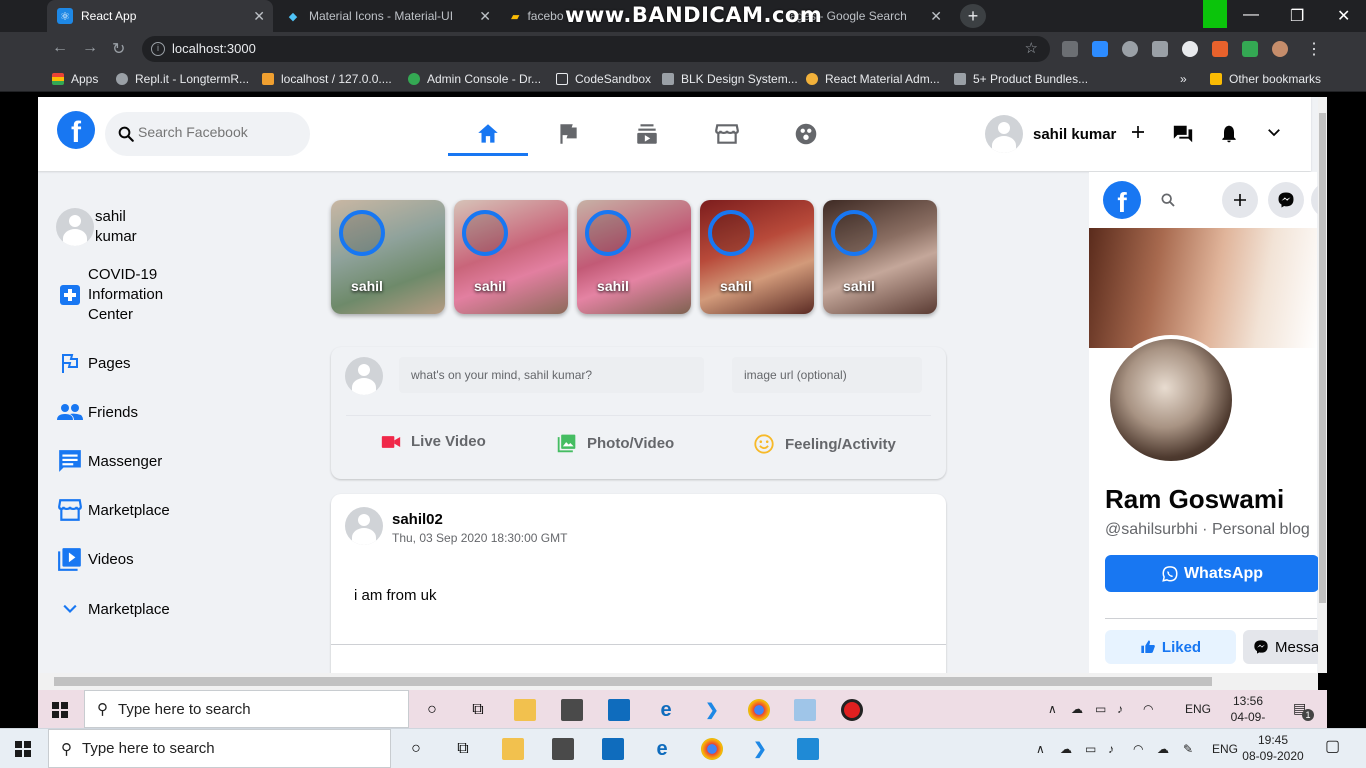 This screenshot has width=1366, height=768. I want to click on pen-icon: ✎, so click(1188, 749).